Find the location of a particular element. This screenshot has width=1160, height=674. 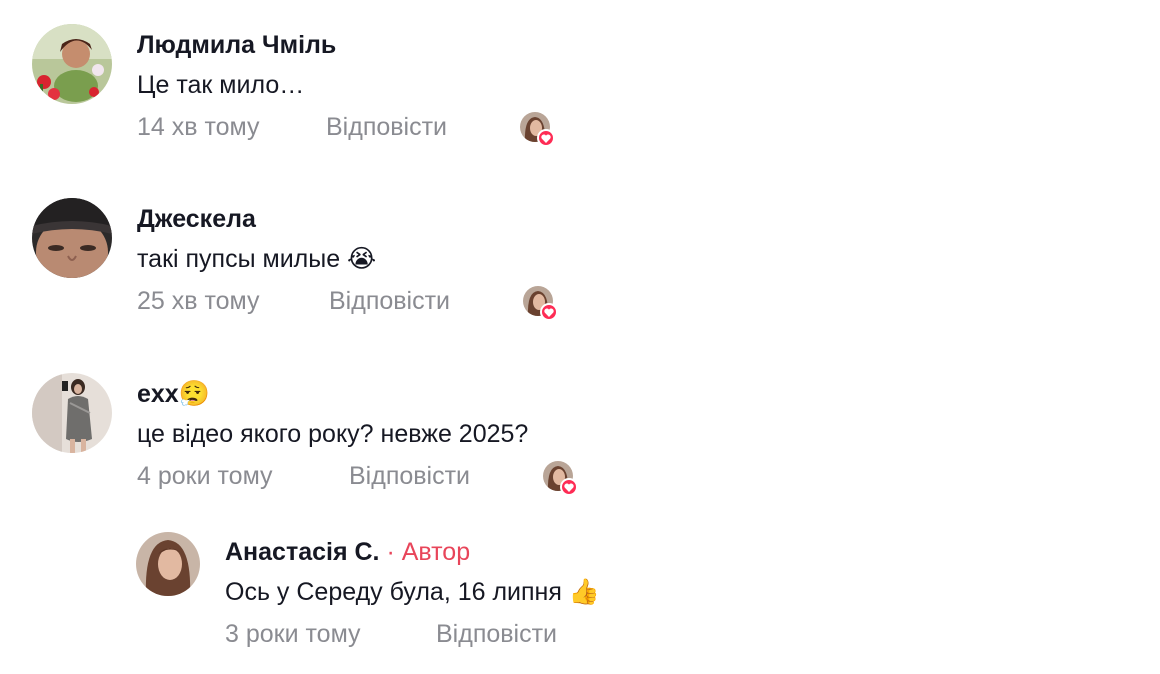

comment-timestamp: 3 роки тому is located at coordinates (293, 634).